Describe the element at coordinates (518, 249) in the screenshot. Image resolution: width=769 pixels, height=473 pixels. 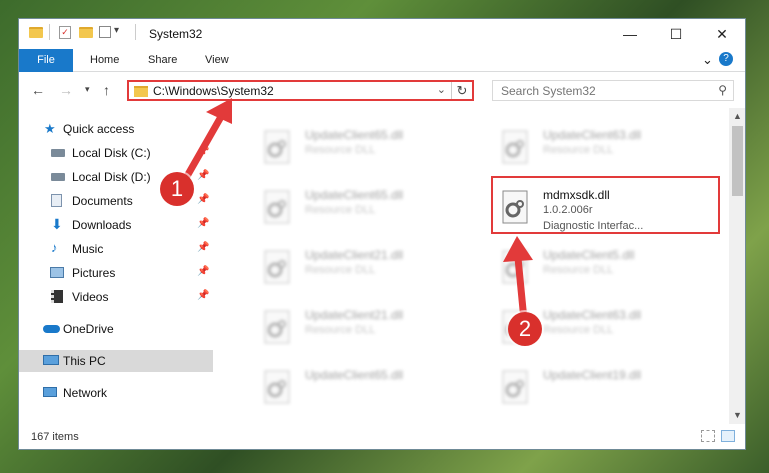
I see `arrow-2-head` at that location.